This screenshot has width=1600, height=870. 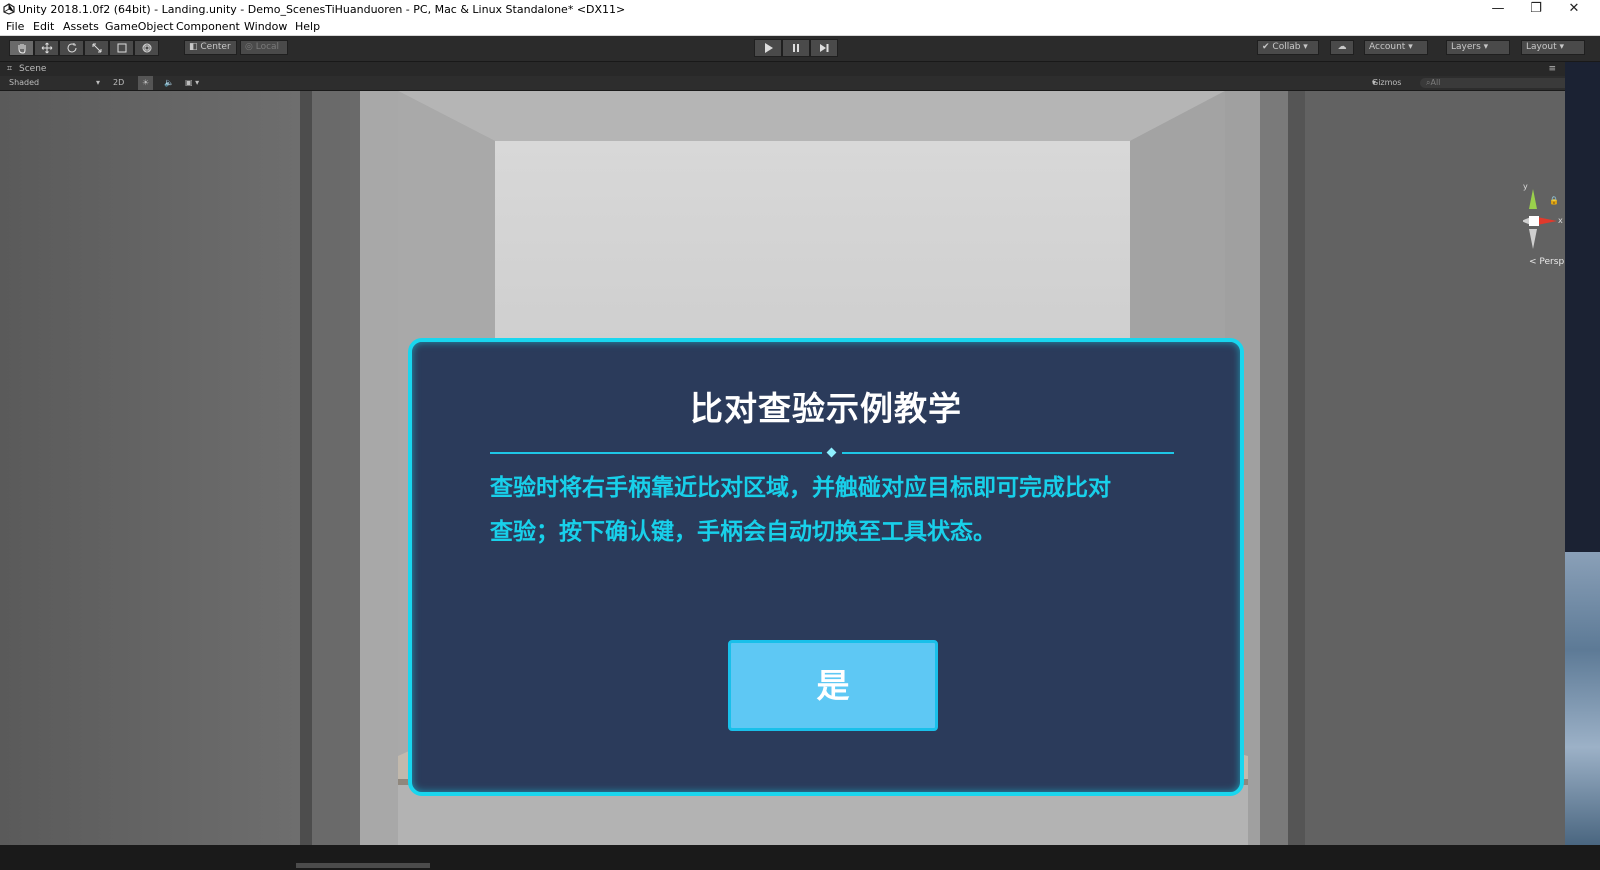 I want to click on gizmos-label: Gizmos, so click(x=1387, y=82).